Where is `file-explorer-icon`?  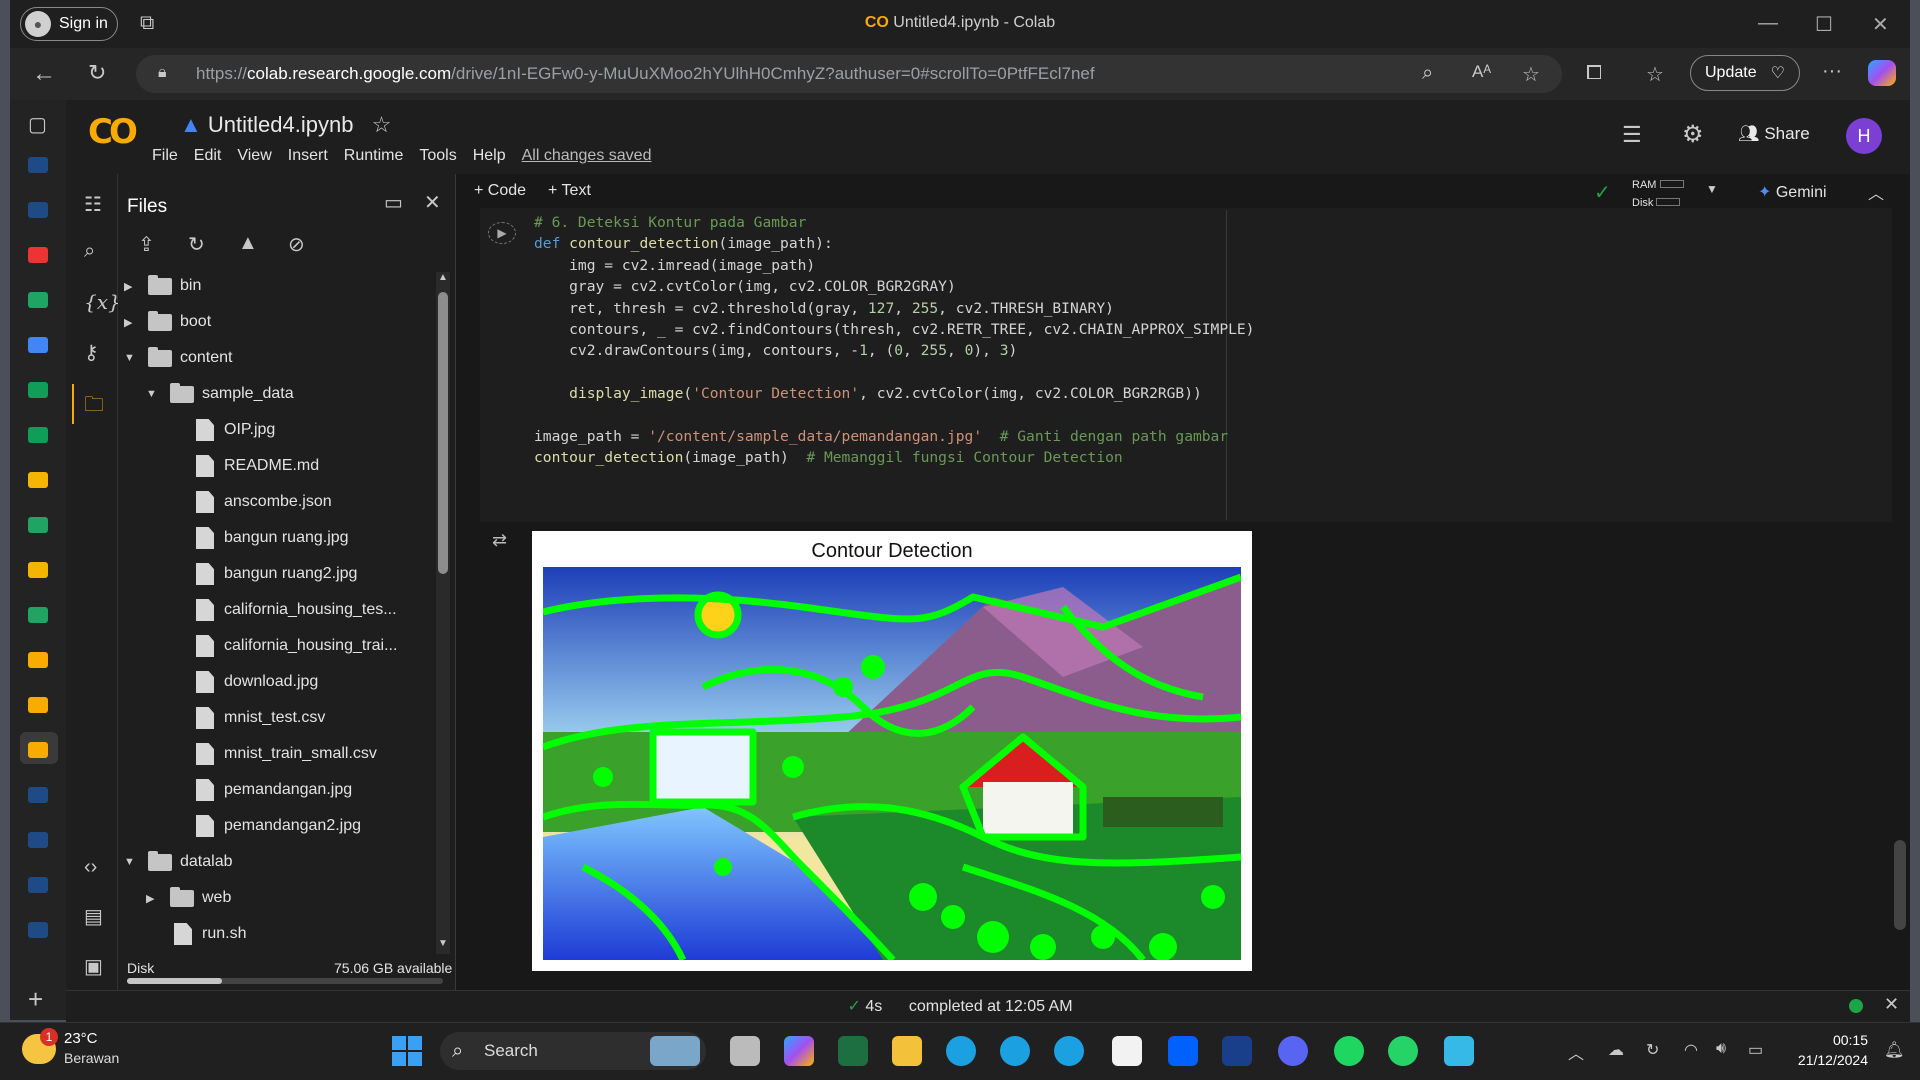 file-explorer-icon is located at coordinates (907, 1051).